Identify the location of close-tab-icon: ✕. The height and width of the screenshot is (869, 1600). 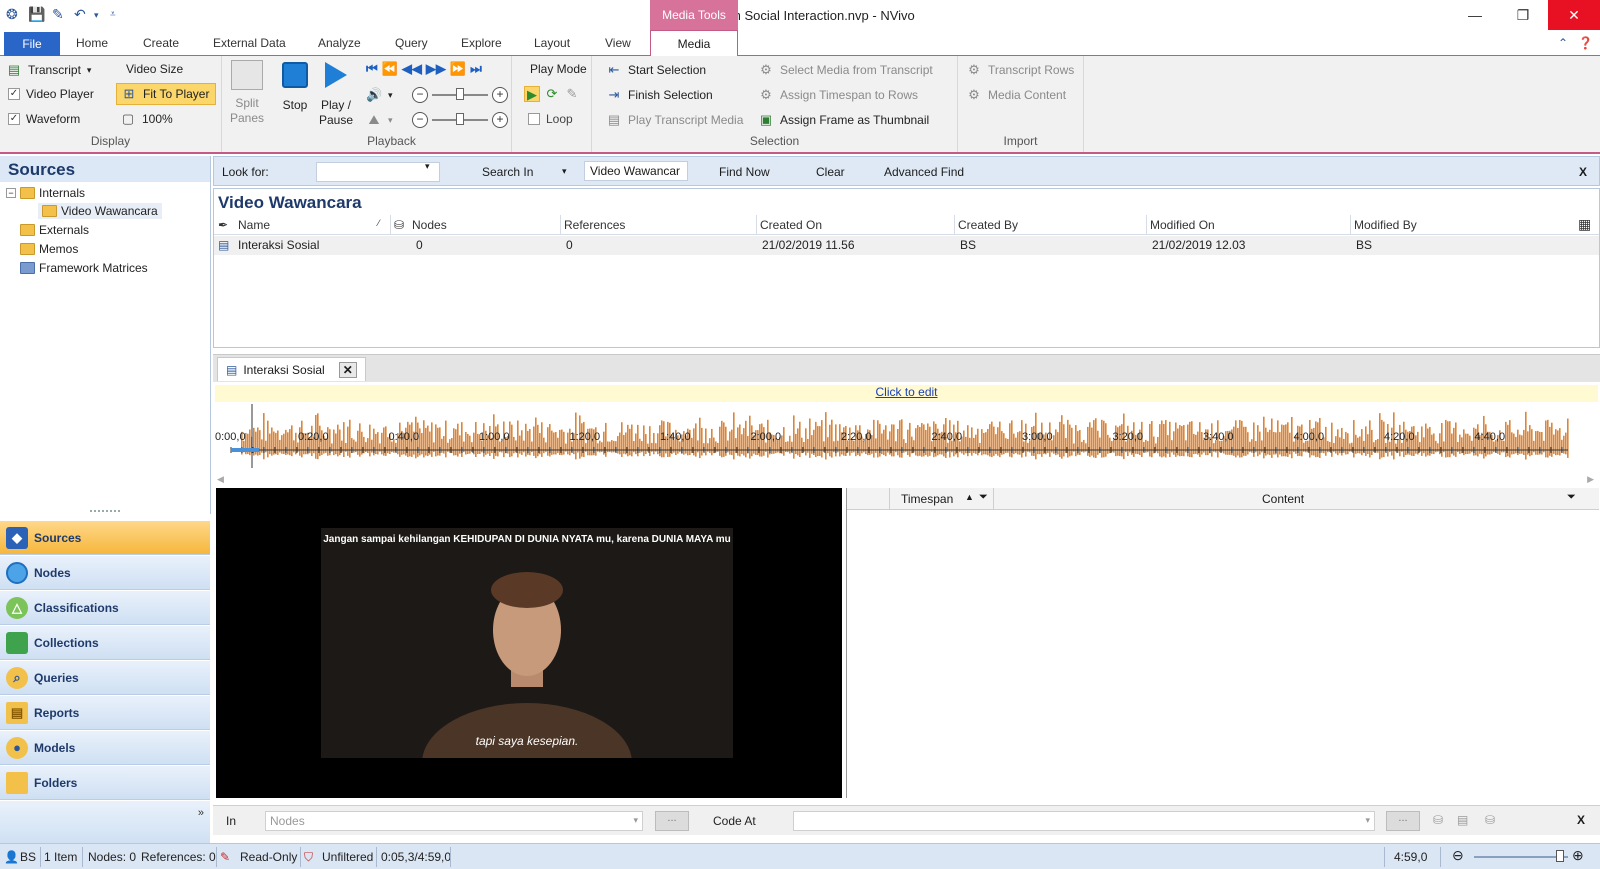
(347, 369).